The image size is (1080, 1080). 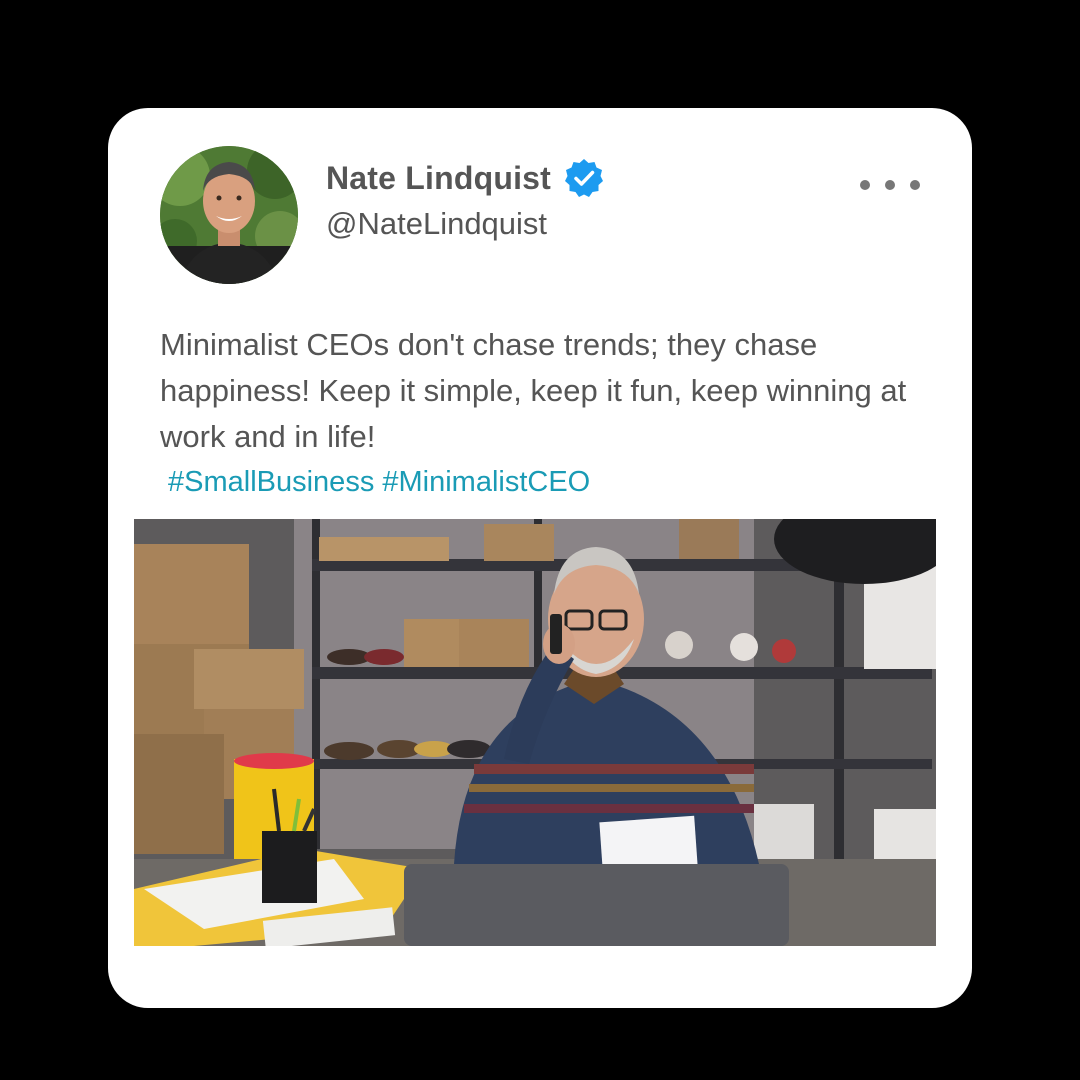 I want to click on avatar, so click(x=229, y=215).